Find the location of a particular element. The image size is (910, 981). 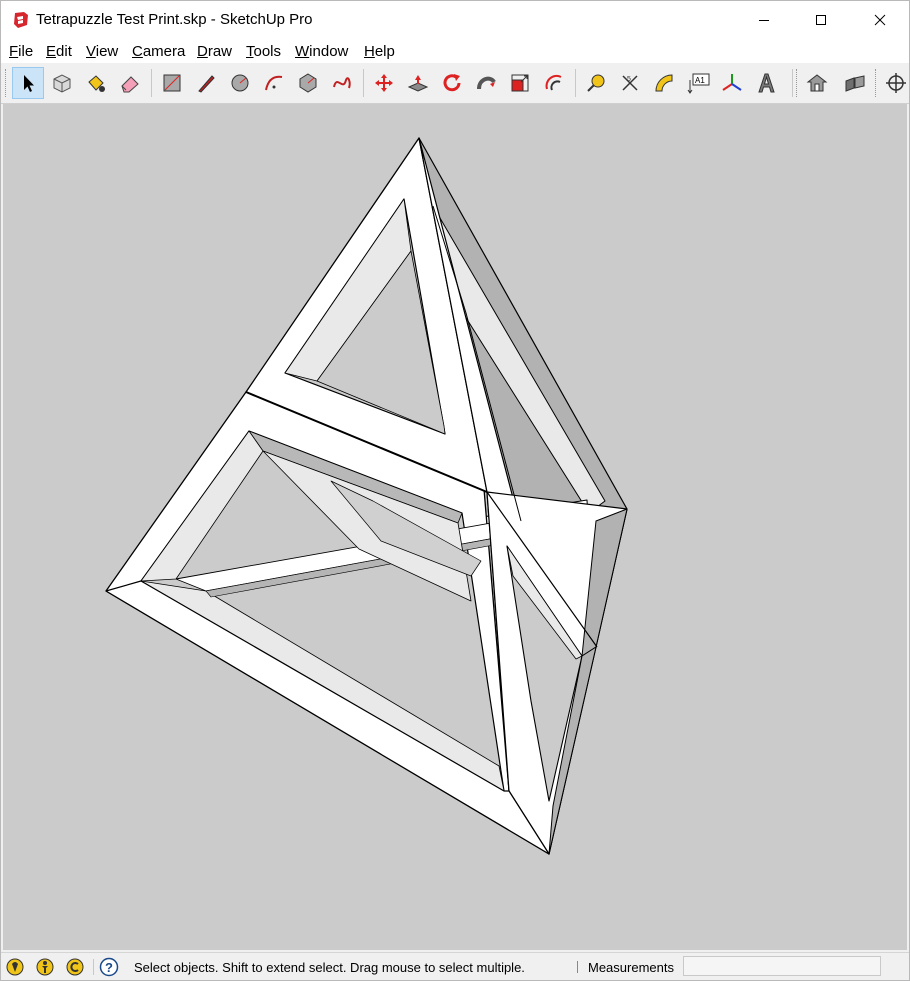

scale-icon is located at coordinates (520, 83).